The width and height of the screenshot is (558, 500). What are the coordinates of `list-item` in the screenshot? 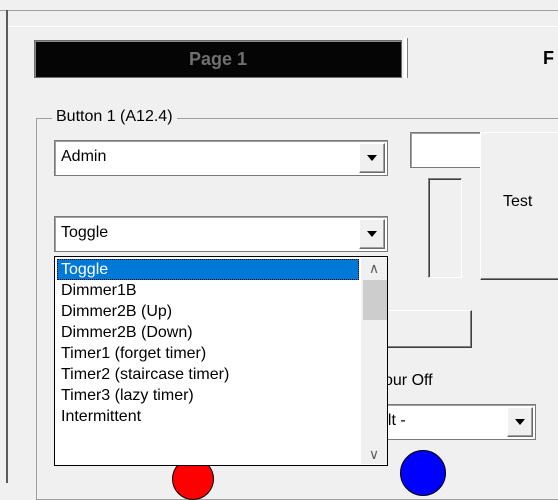 It's located at (208, 437).